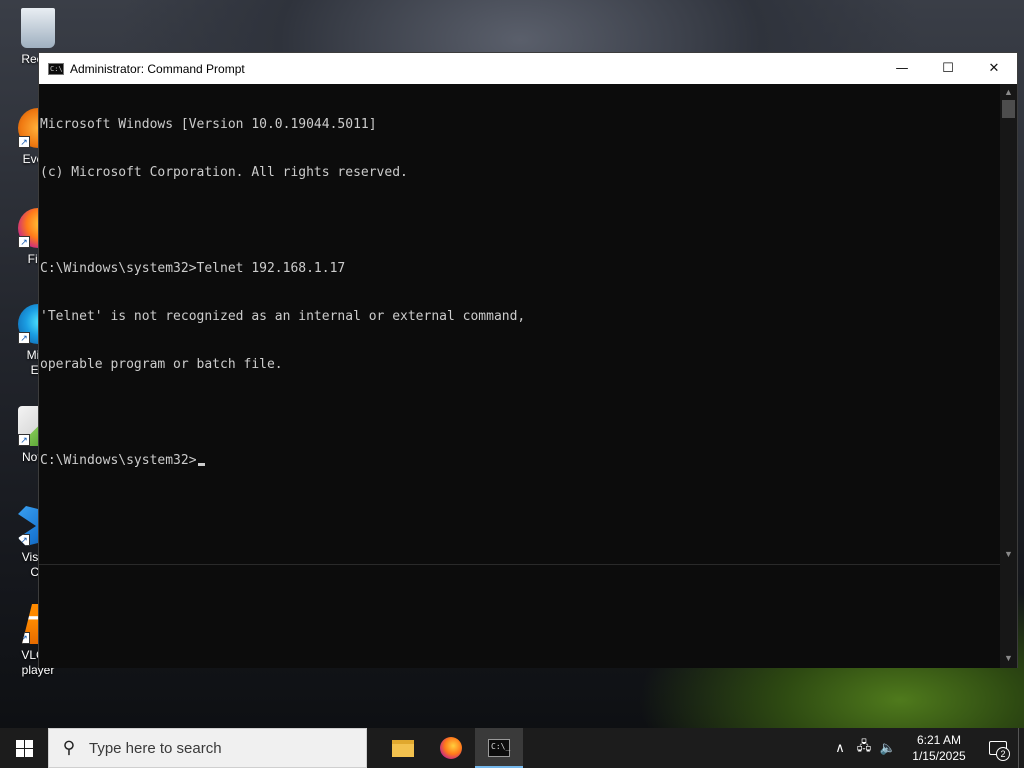 This screenshot has height=768, width=1024. Describe the element at coordinates (38, 28) in the screenshot. I see `recycle-bin-icon` at that location.